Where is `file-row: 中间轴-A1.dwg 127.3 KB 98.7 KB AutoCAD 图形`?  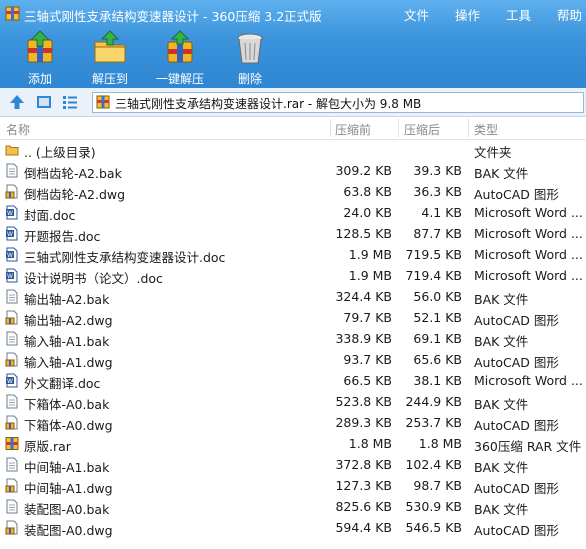 file-row: 中间轴-A1.dwg 127.3 KB 98.7 KB AutoCAD 图形 is located at coordinates (293, 485).